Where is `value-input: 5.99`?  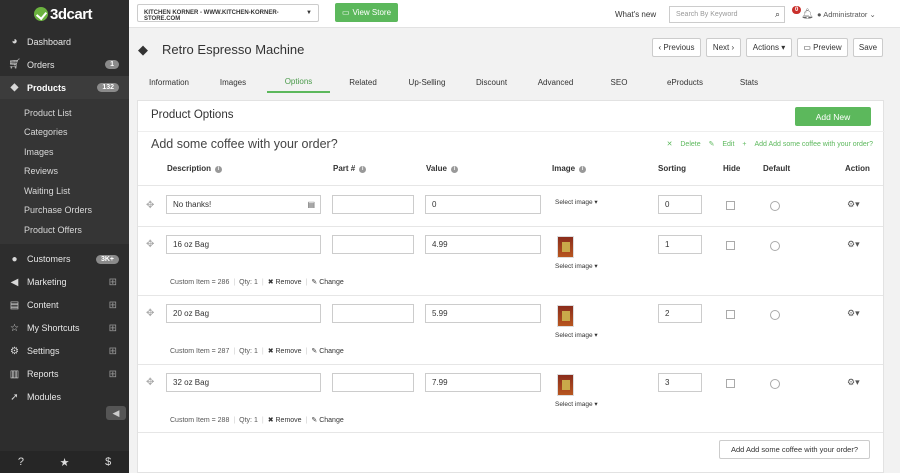
value-input: 5.99 is located at coordinates (483, 313).